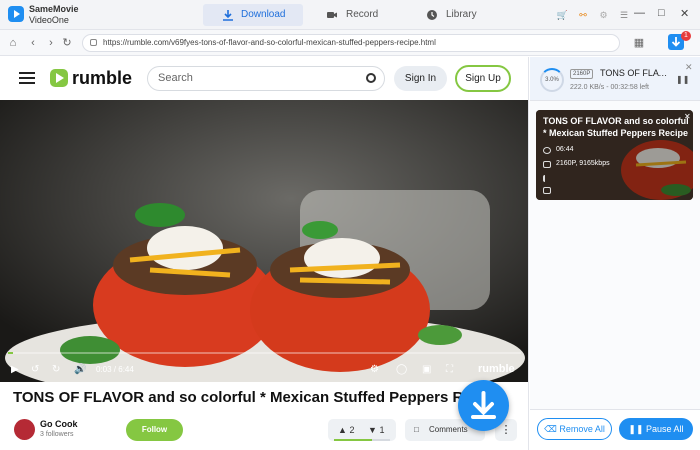 Image resolution: width=700 pixels, height=450 pixels. Describe the element at coordinates (582, 429) in the screenshot. I see `remove-all-label: Remove All` at that location.